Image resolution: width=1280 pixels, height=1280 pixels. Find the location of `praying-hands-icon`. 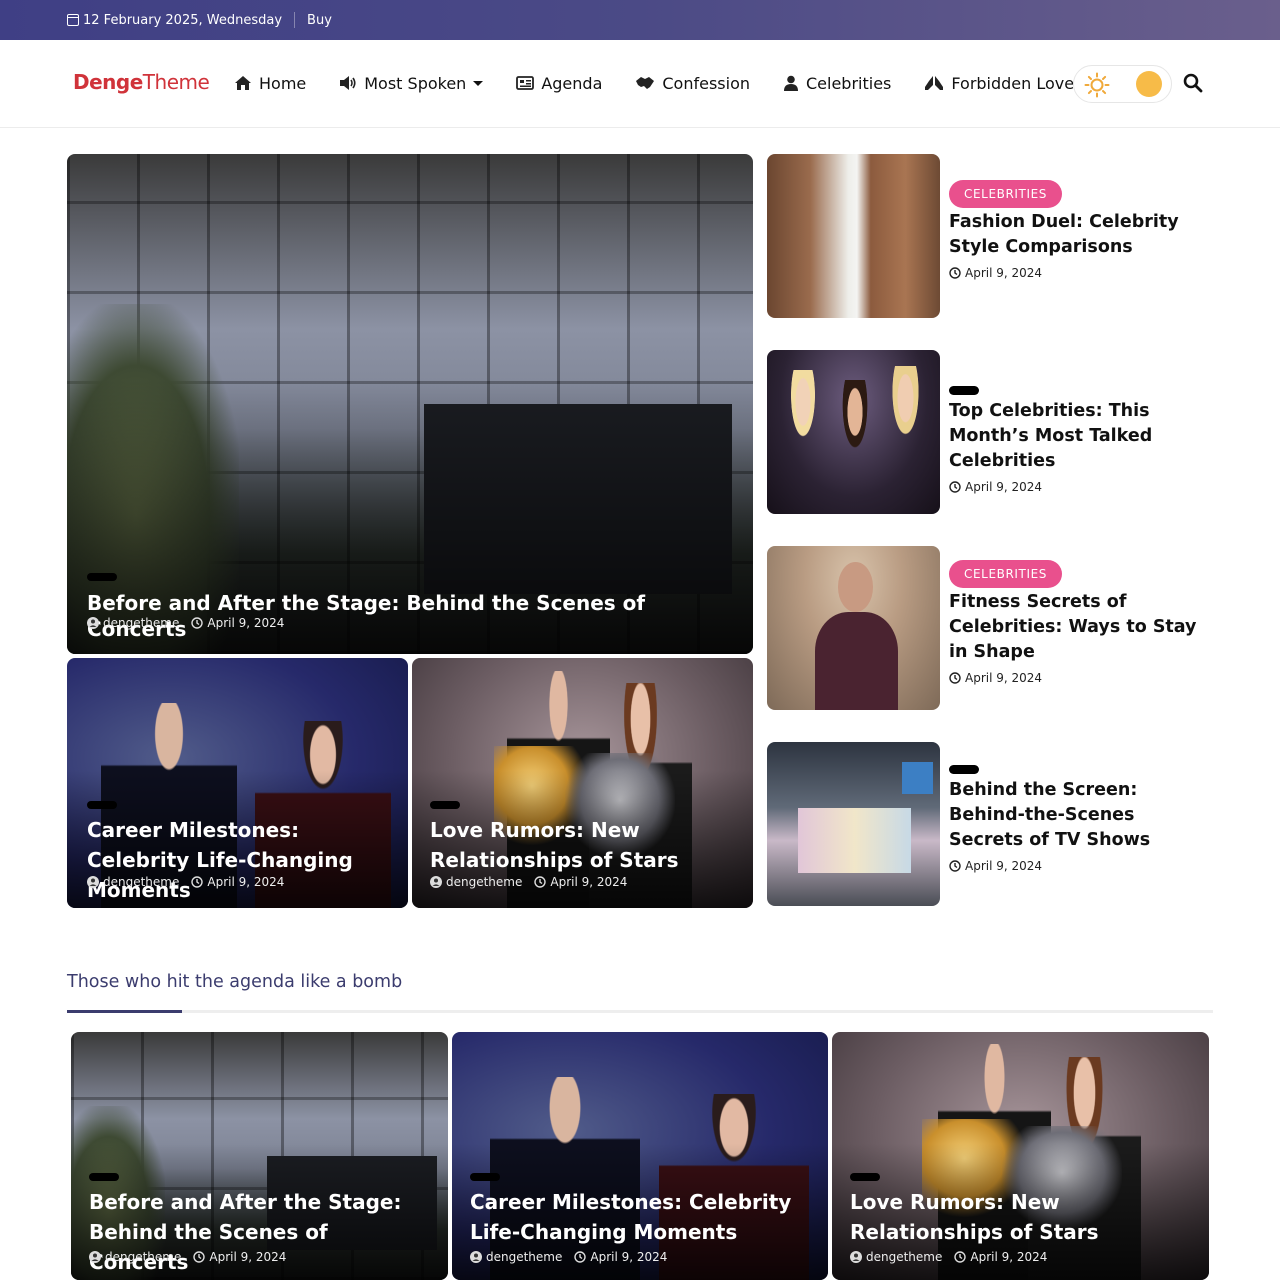

praying-hands-icon is located at coordinates (934, 83).